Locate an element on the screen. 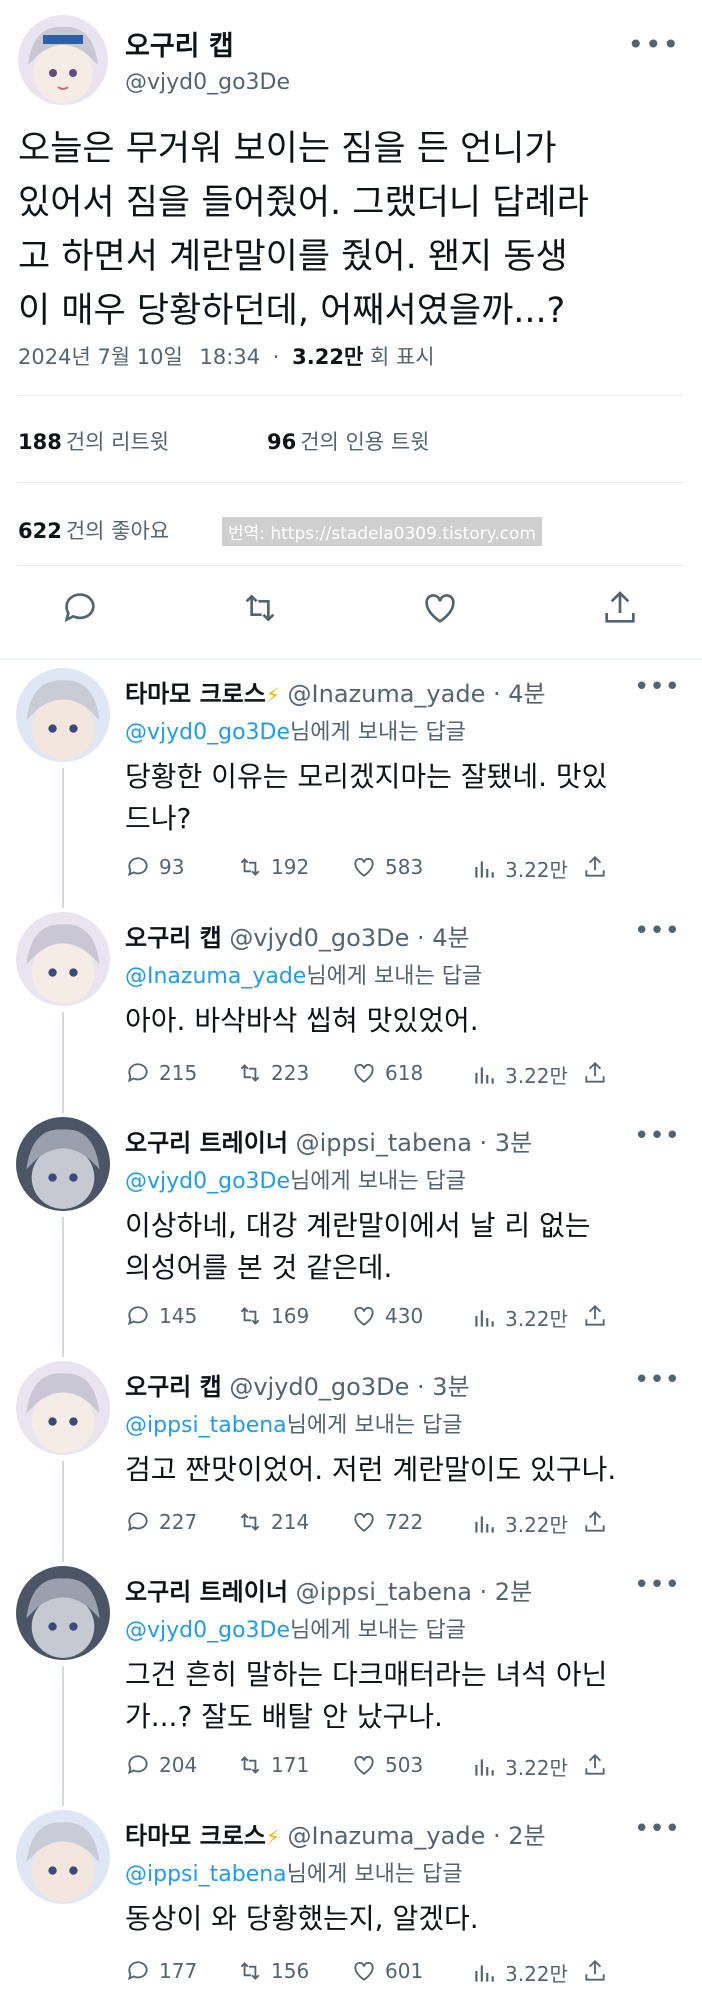 The image size is (702, 2014). reply-button: 204 is located at coordinates (161, 1765).